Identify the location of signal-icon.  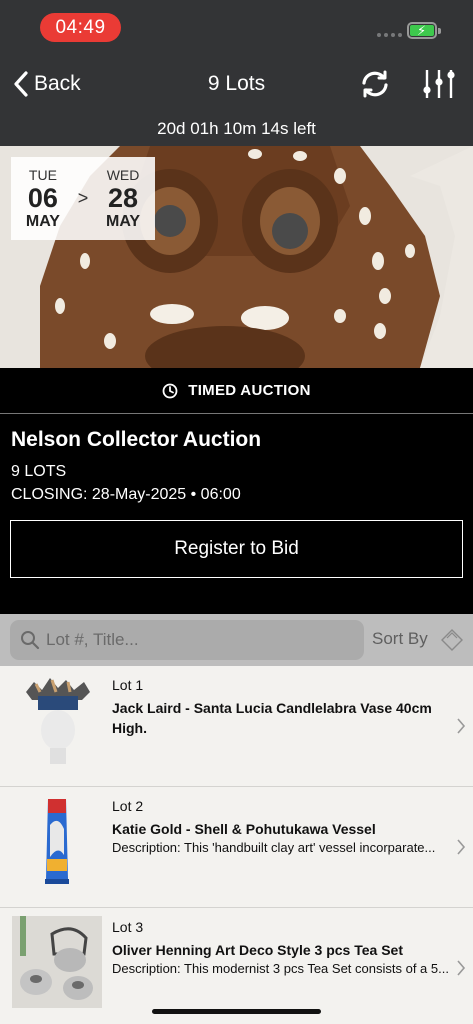
(389, 35).